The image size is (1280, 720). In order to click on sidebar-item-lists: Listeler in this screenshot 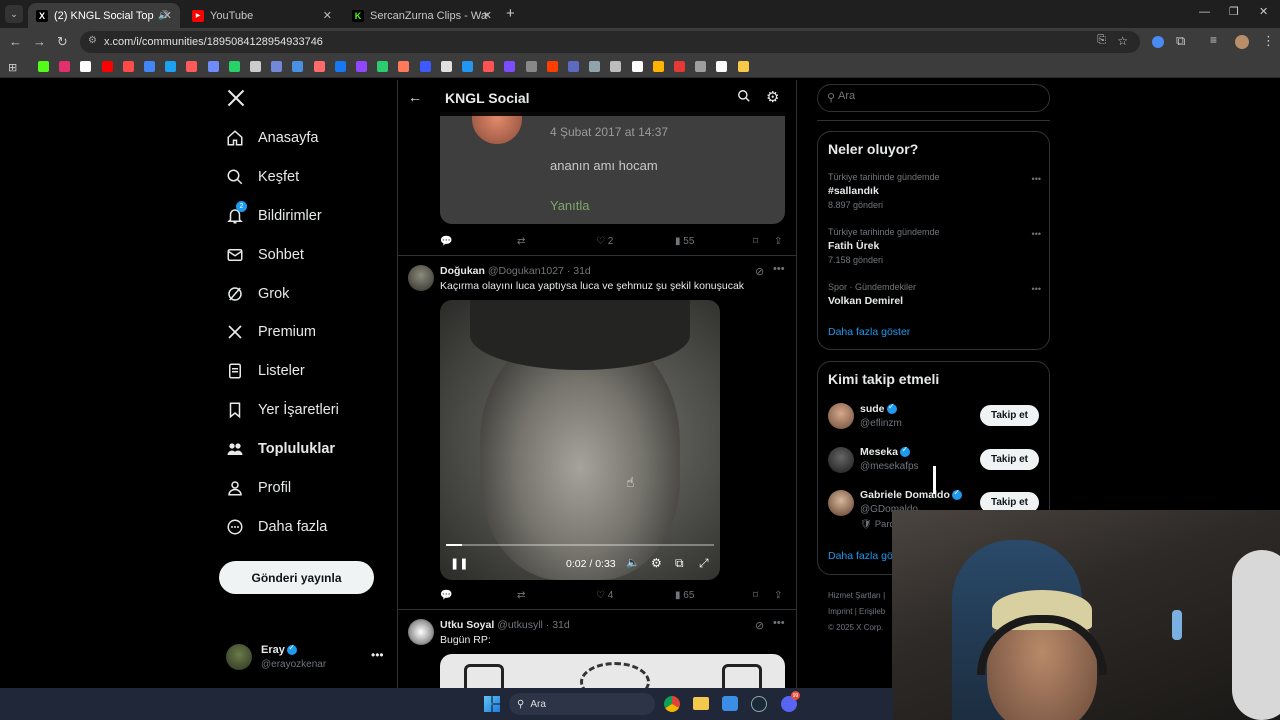, I will do `click(265, 371)`.